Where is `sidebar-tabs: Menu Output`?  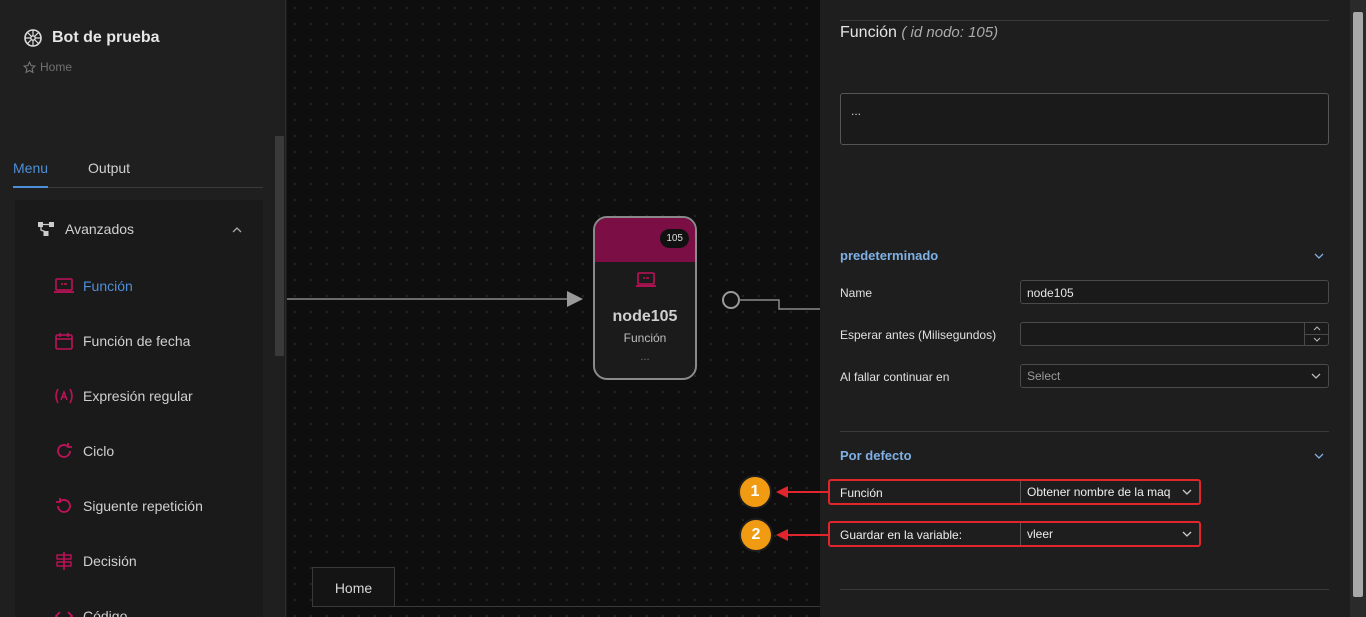 sidebar-tabs: Menu Output is located at coordinates (138, 169).